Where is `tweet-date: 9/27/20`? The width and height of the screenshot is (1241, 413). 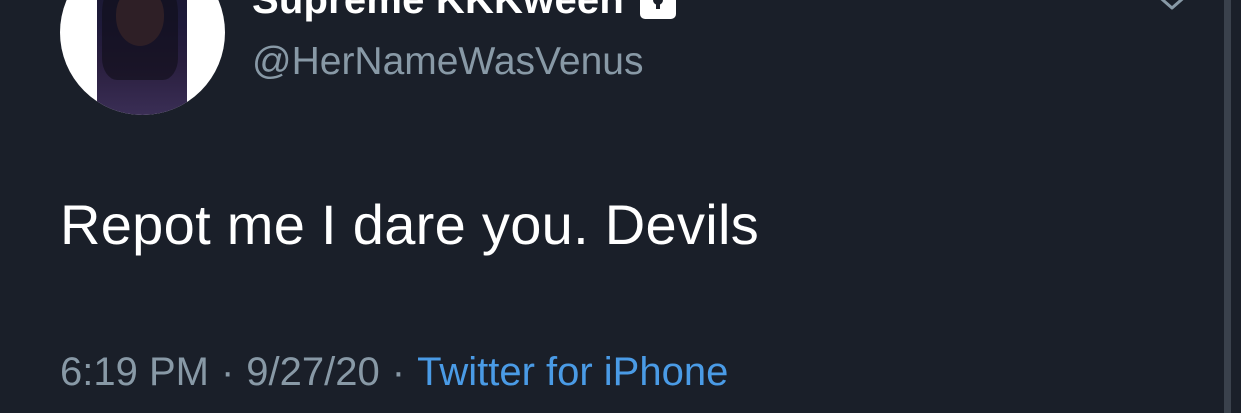 tweet-date: 9/27/20 is located at coordinates (312, 372).